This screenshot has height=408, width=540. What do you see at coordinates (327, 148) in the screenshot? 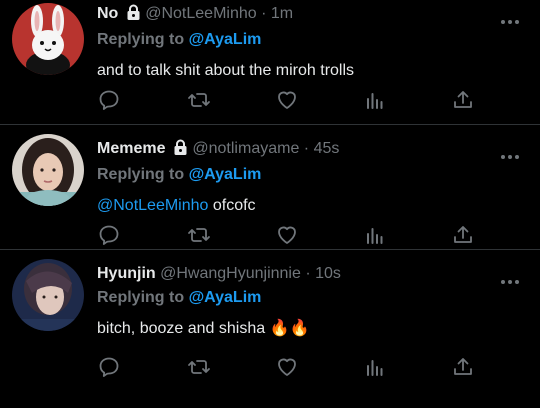
I see `timestamp: 45s` at bounding box center [327, 148].